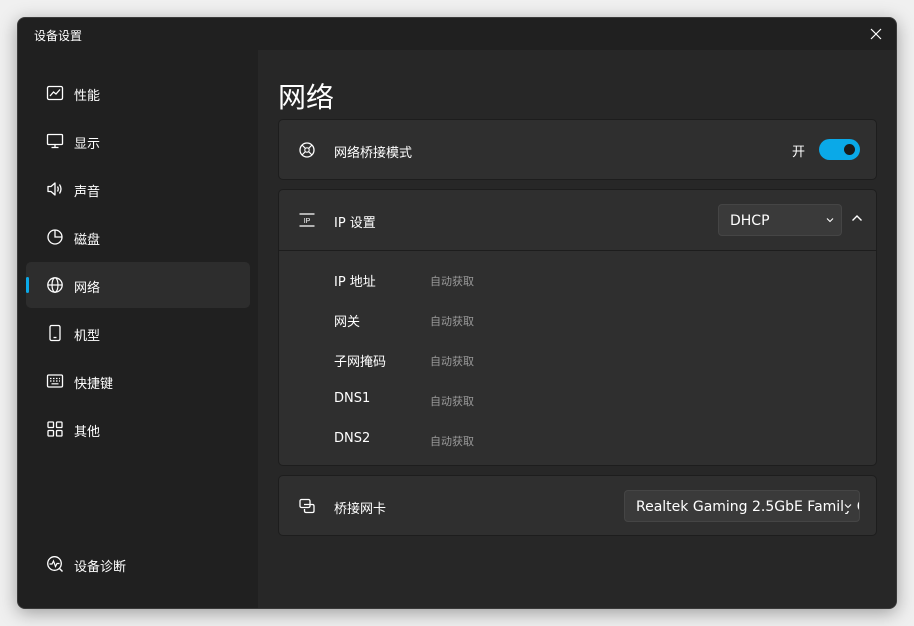 Image resolution: width=914 pixels, height=626 pixels. Describe the element at coordinates (55, 381) in the screenshot. I see `keyboard-icon` at that location.